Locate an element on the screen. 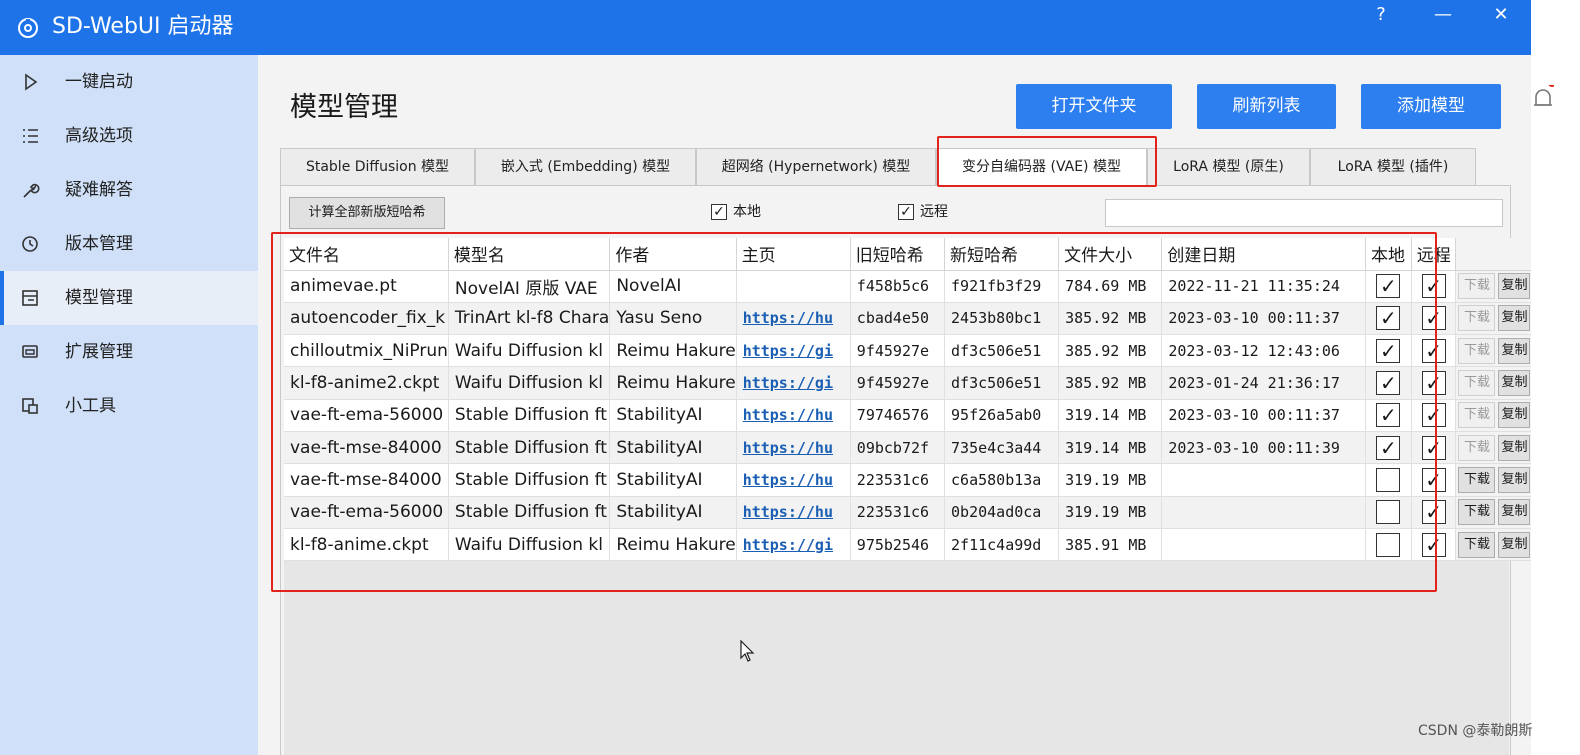 The image size is (1580, 755). sidebar-item-models: 模型管理 is located at coordinates (129, 298).